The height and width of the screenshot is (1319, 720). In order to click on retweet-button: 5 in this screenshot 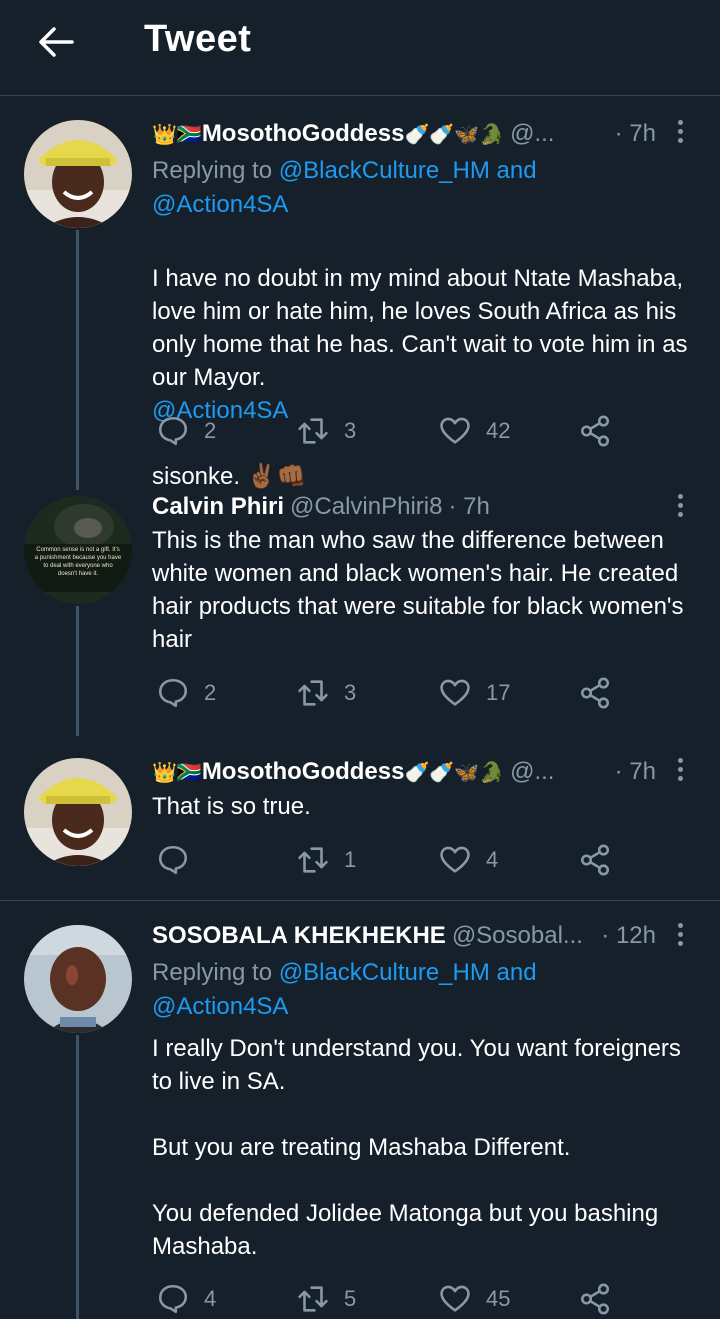, I will do `click(326, 1299)`.